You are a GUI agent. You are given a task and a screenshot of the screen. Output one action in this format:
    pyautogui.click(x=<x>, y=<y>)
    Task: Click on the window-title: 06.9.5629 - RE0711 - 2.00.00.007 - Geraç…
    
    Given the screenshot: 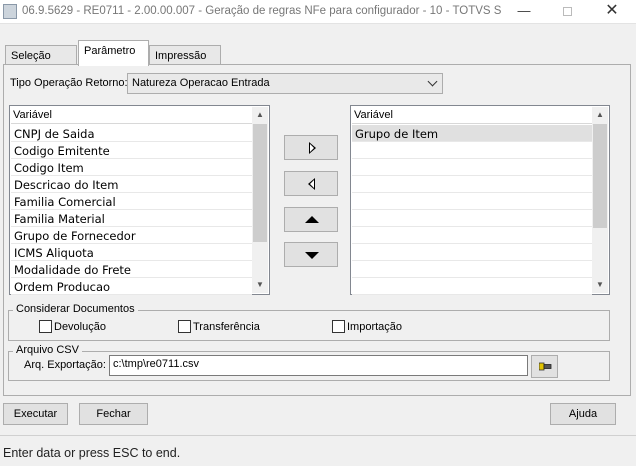 What is the action you would take?
    pyautogui.click(x=262, y=11)
    